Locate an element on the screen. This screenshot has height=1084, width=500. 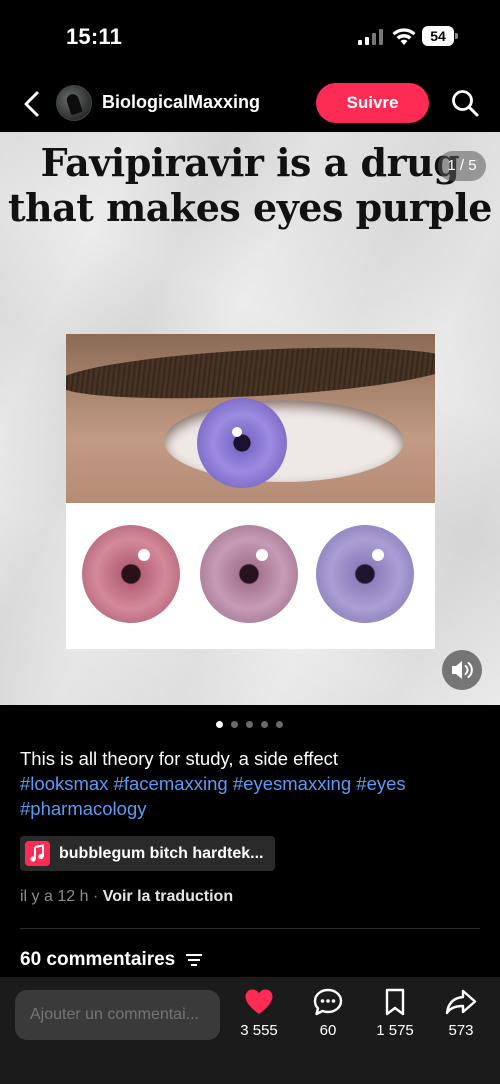
iris-swatches is located at coordinates (250, 576).